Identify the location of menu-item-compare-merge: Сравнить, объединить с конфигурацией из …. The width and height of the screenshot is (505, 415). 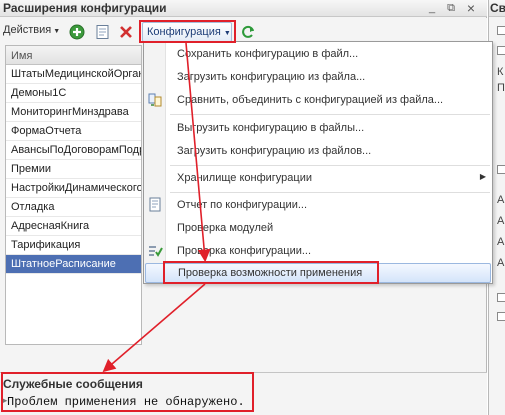
(318, 100).